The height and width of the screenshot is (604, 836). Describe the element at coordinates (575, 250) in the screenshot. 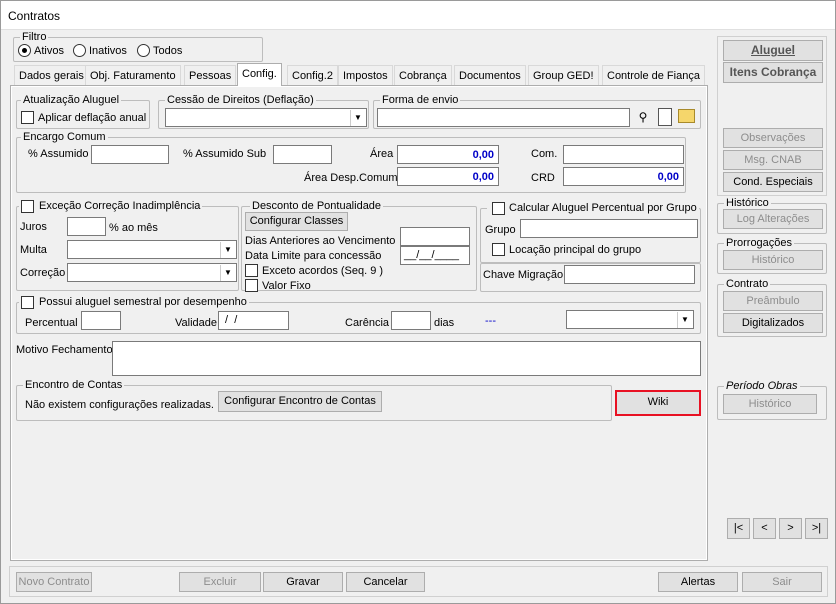

I see `locacao-principal-label: Locação principal do grupo` at that location.